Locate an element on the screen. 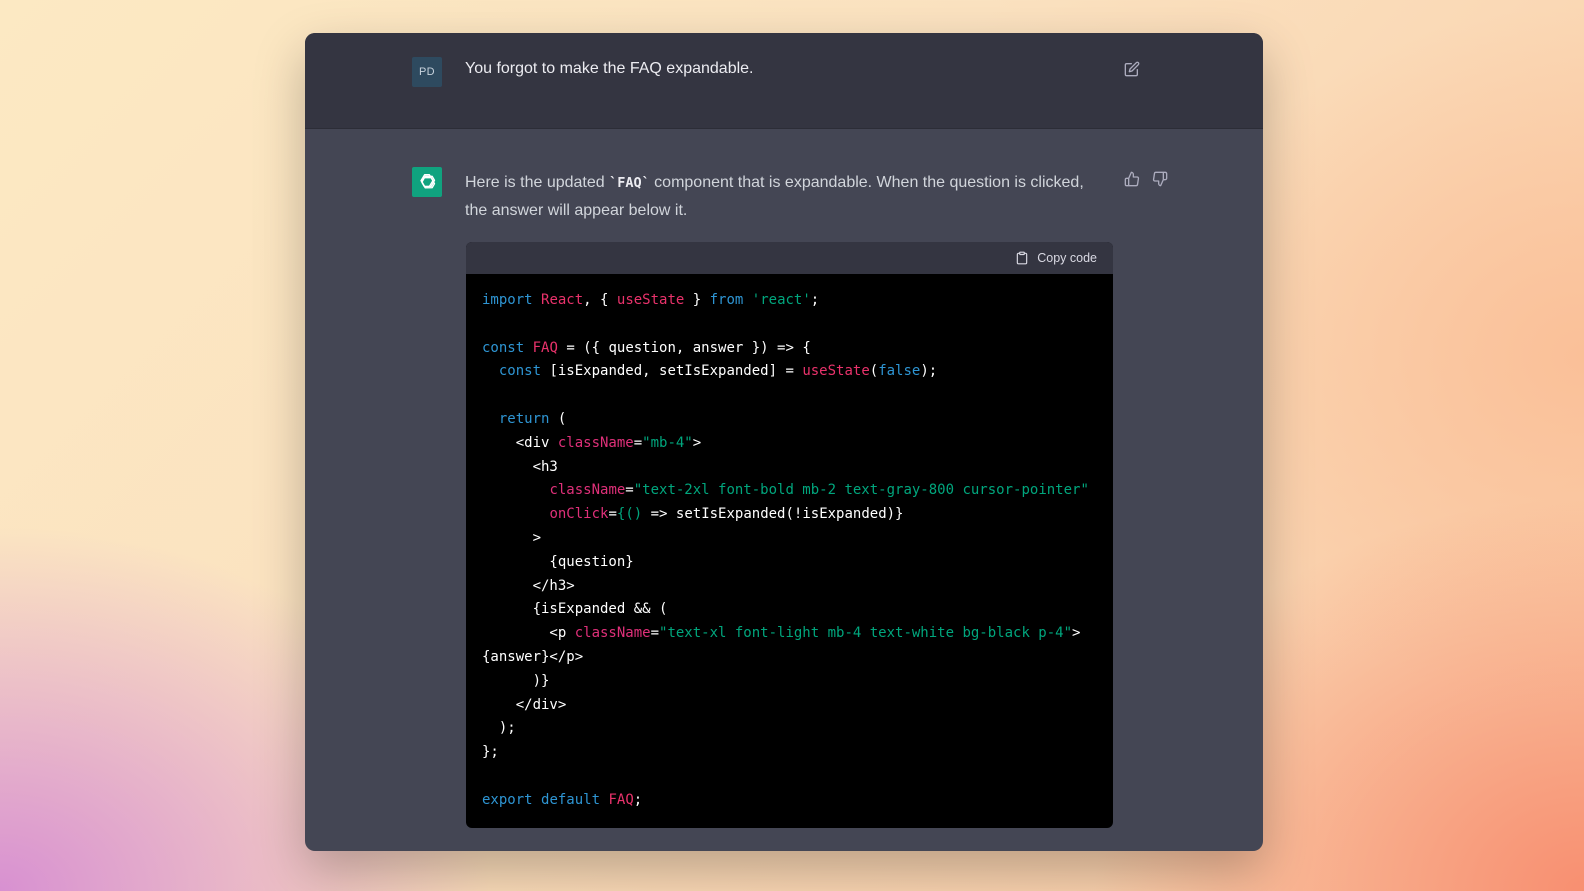  copy-code-button: Copy code is located at coordinates (1056, 258).